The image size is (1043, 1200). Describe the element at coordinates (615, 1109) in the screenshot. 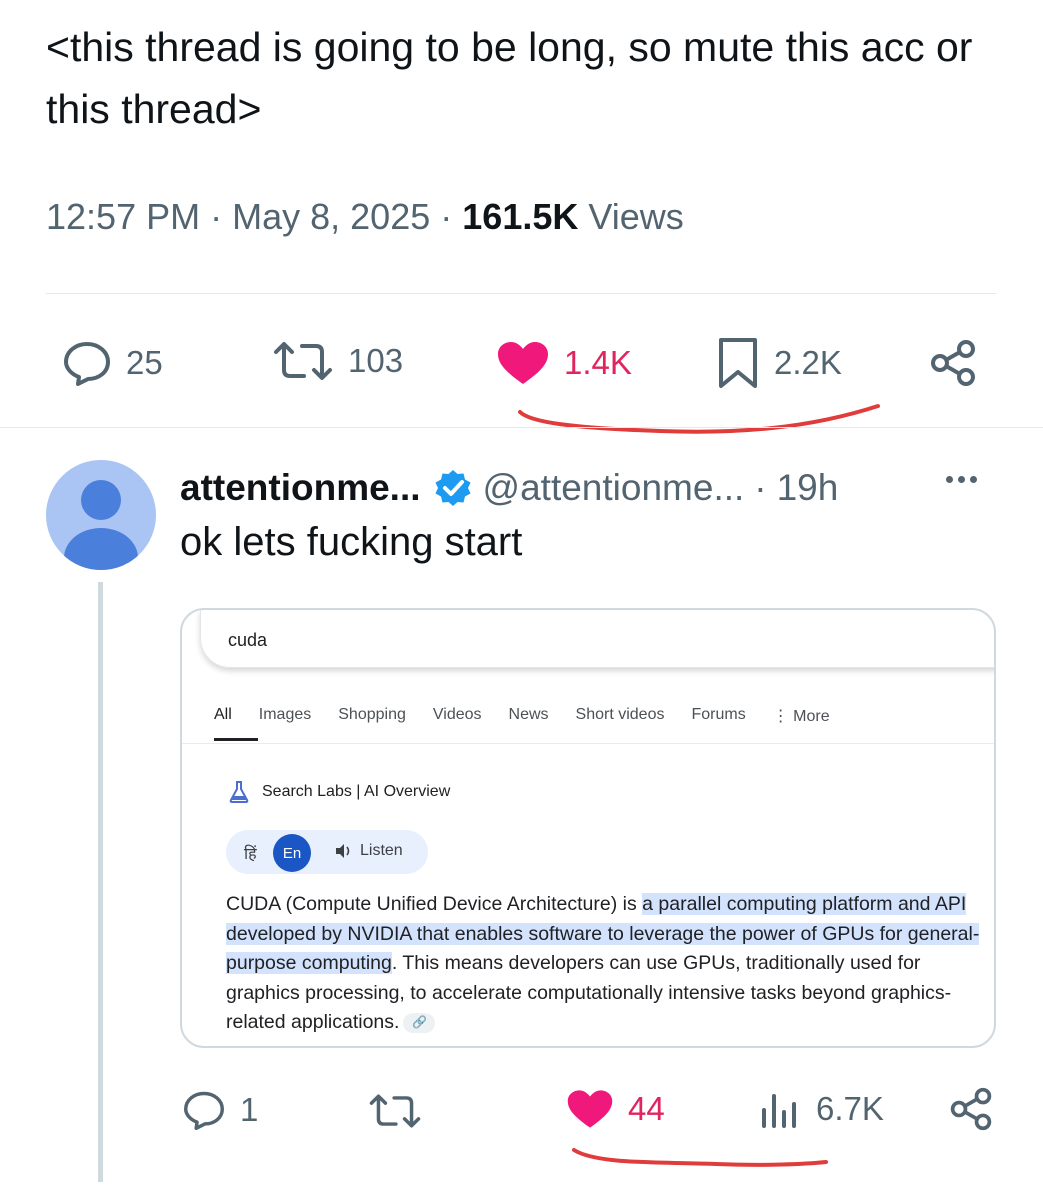

I see `reply-like-button: 44` at that location.